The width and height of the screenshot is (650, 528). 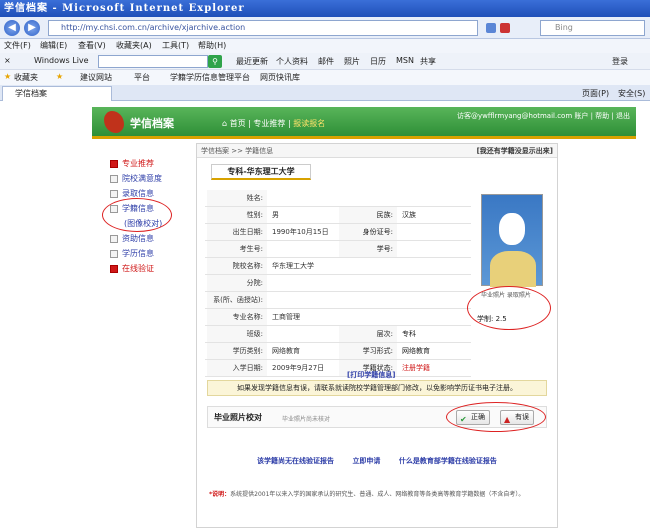 I want to click on live-search-input, so click(x=153, y=61).